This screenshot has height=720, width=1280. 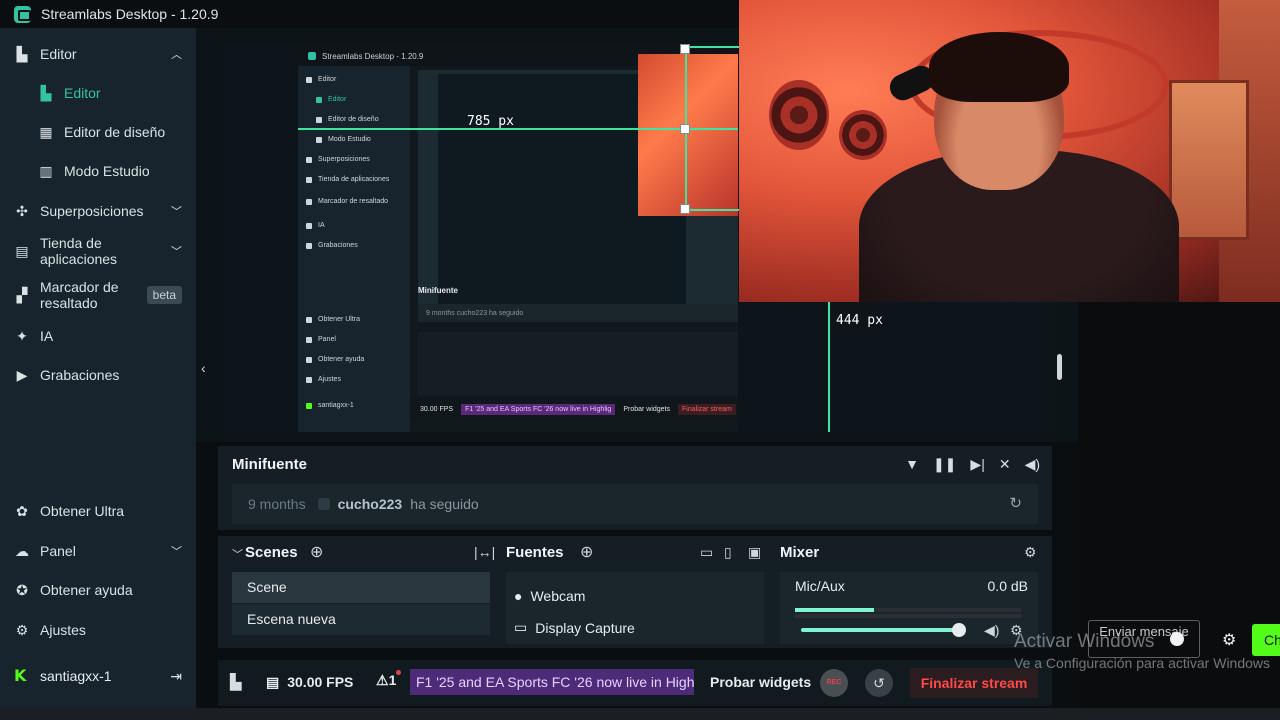 What do you see at coordinates (880, 630) in the screenshot?
I see `volume-slider` at bounding box center [880, 630].